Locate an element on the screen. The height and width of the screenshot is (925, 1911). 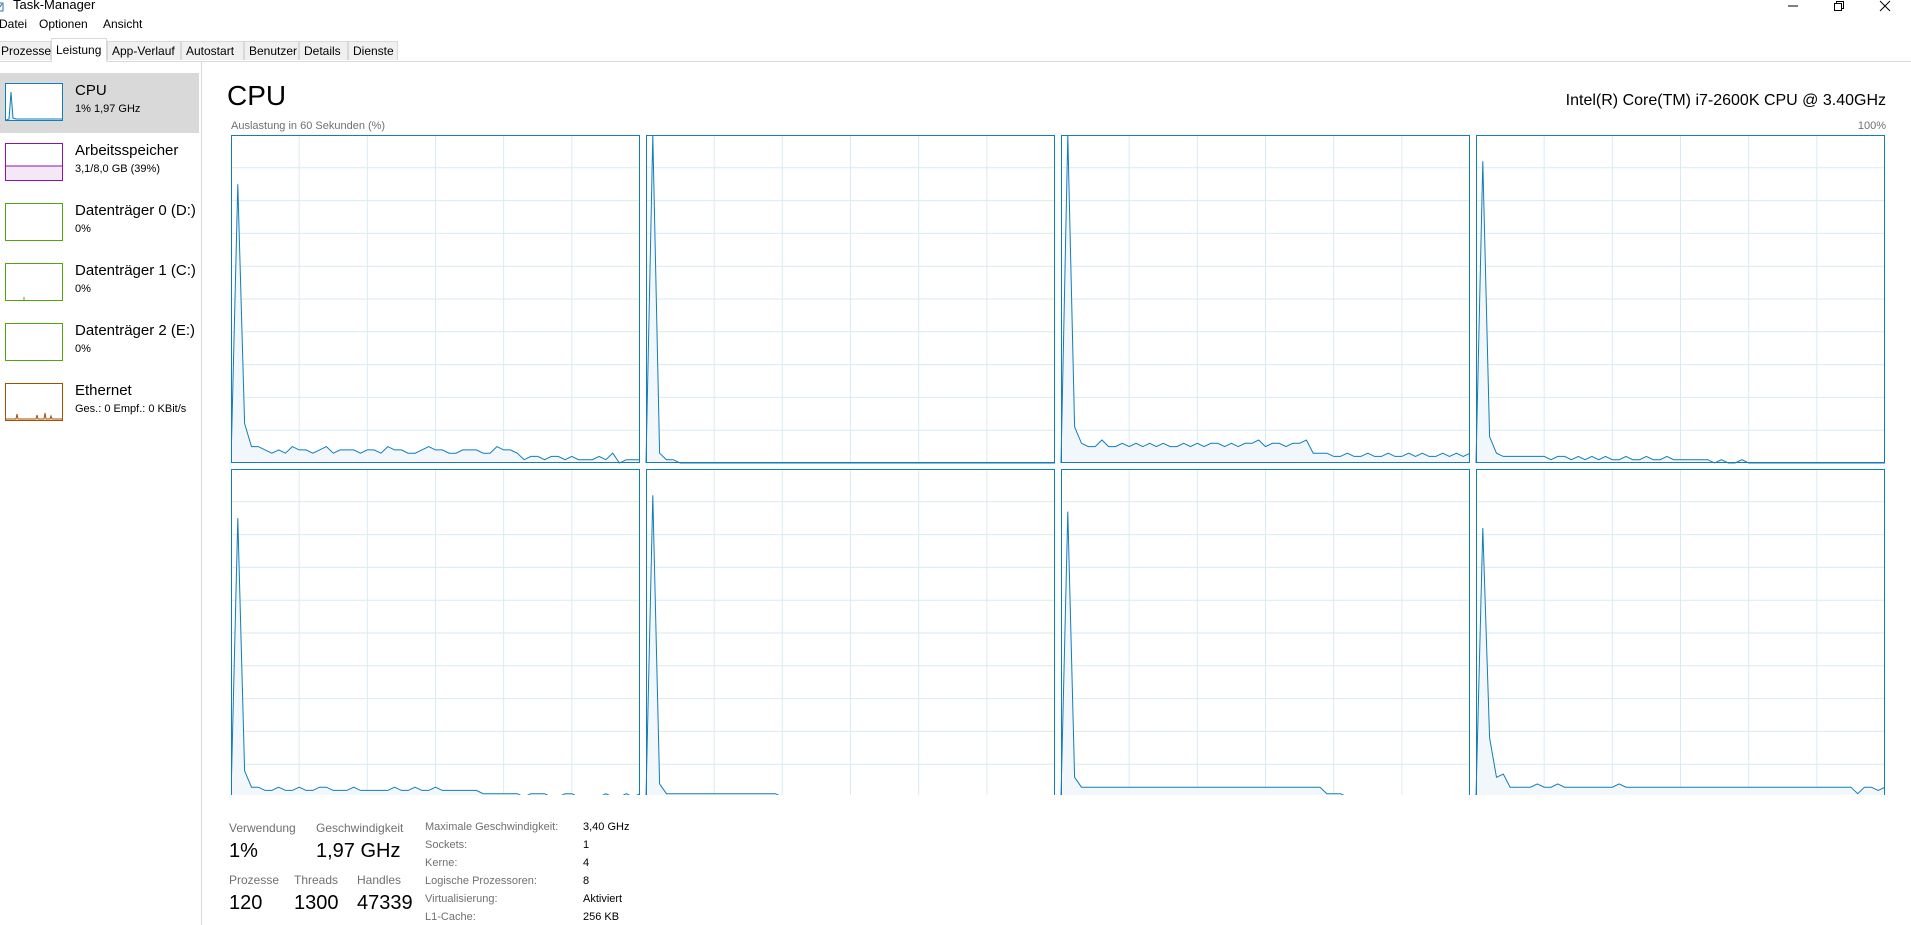
minimize-button is located at coordinates (1793, 7).